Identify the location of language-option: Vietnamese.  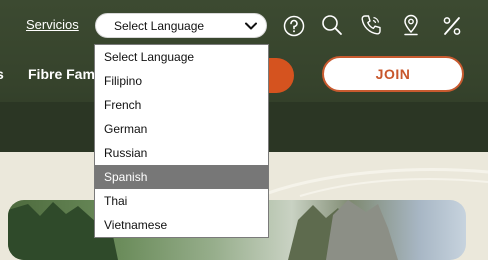
(181, 225).